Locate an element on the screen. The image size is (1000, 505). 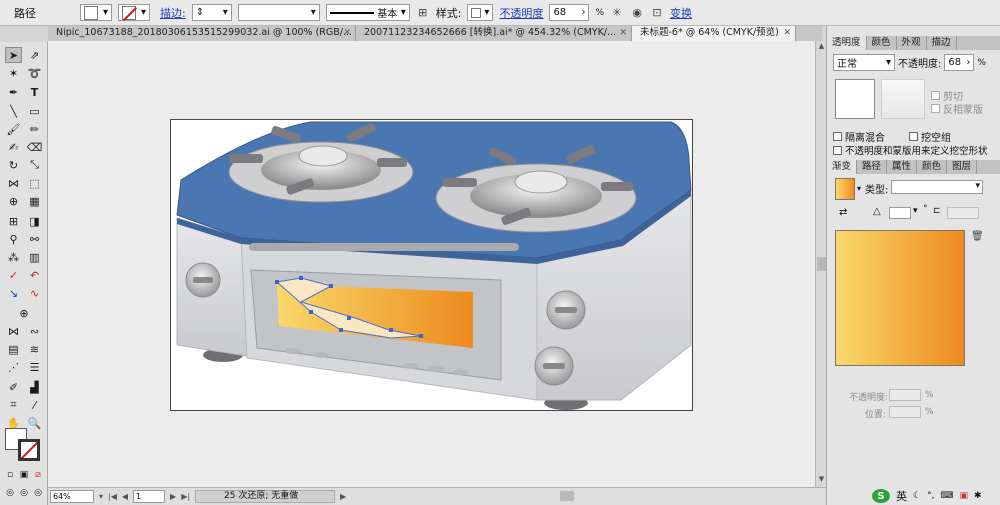
tab-layers: 图层 is located at coordinates (962, 167).